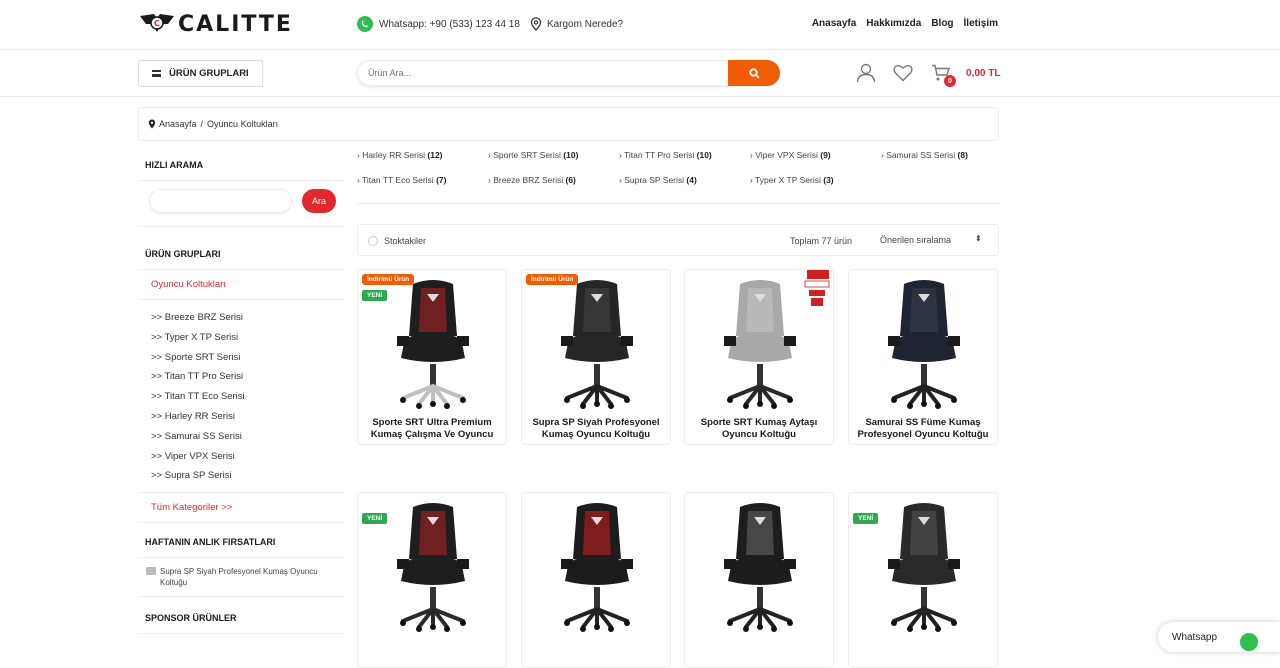  What do you see at coordinates (950, 81) in the screenshot?
I see `cart-count-badge: 0` at bounding box center [950, 81].